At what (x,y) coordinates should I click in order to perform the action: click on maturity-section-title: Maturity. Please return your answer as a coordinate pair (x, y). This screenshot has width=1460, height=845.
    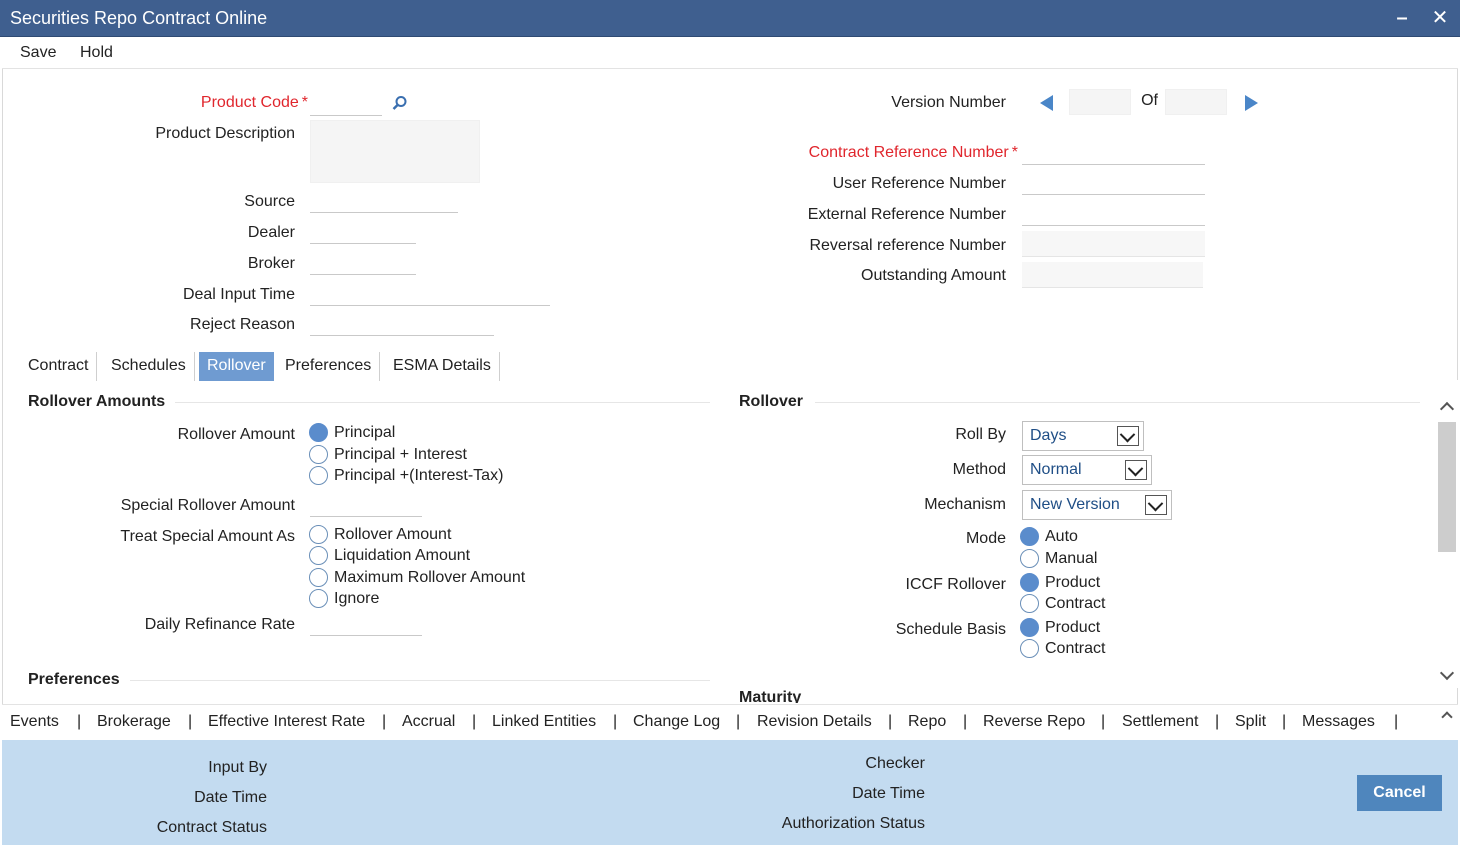
    Looking at the image, I should click on (770, 696).